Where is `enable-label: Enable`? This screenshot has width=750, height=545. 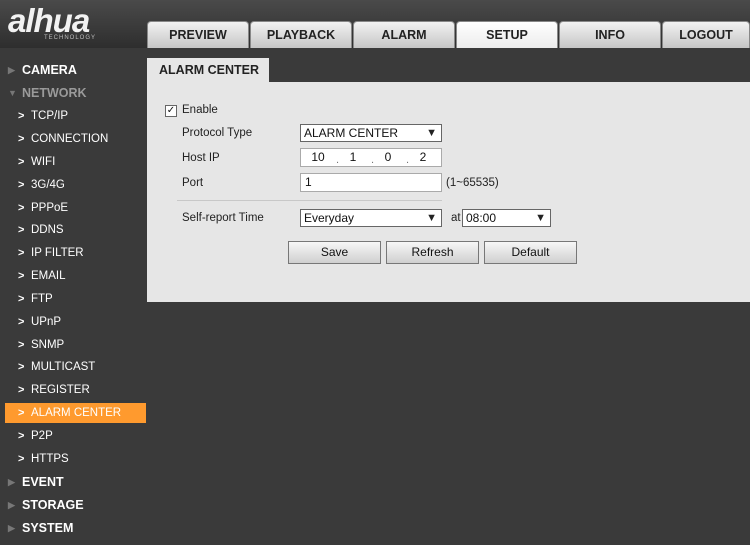
enable-label: Enable is located at coordinates (200, 110).